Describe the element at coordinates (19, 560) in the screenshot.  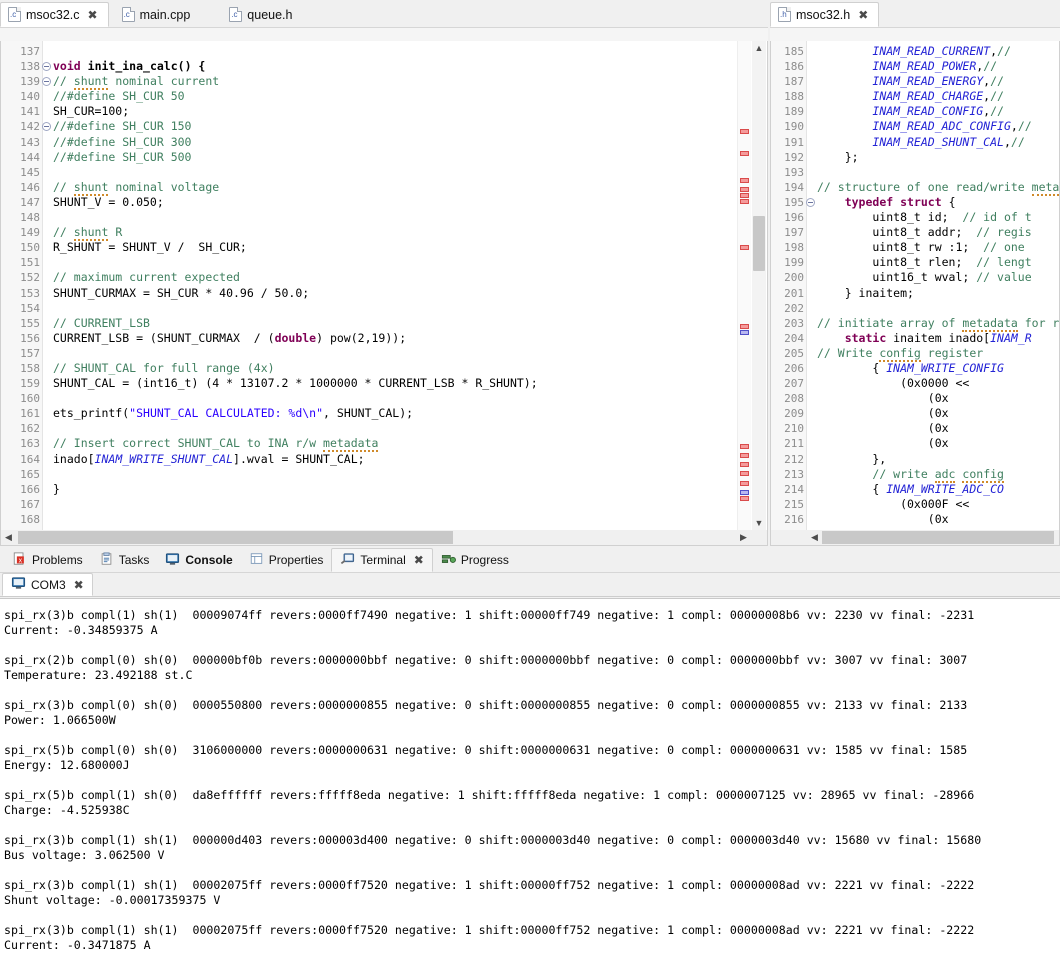
I see `problems-icon: x` at that location.